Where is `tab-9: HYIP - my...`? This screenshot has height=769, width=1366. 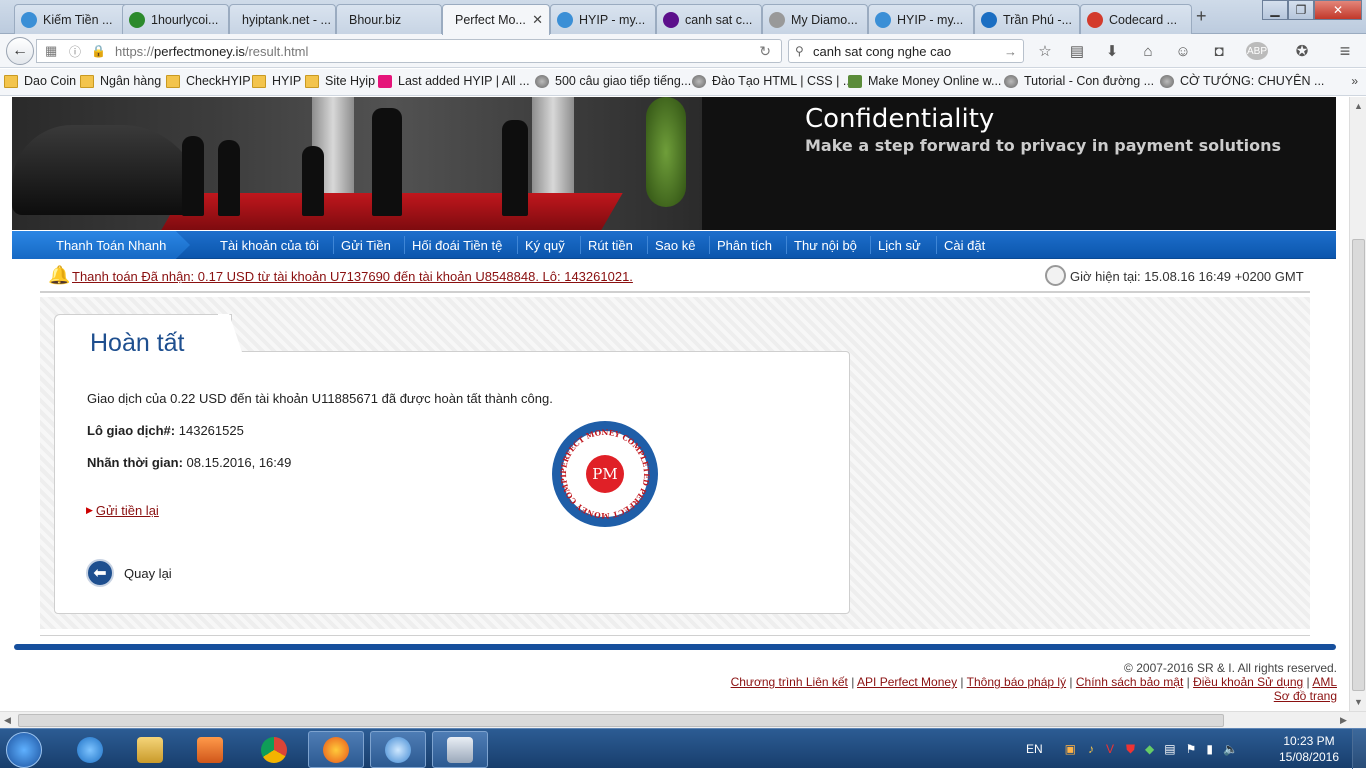 tab-9: HYIP - my... is located at coordinates (921, 19).